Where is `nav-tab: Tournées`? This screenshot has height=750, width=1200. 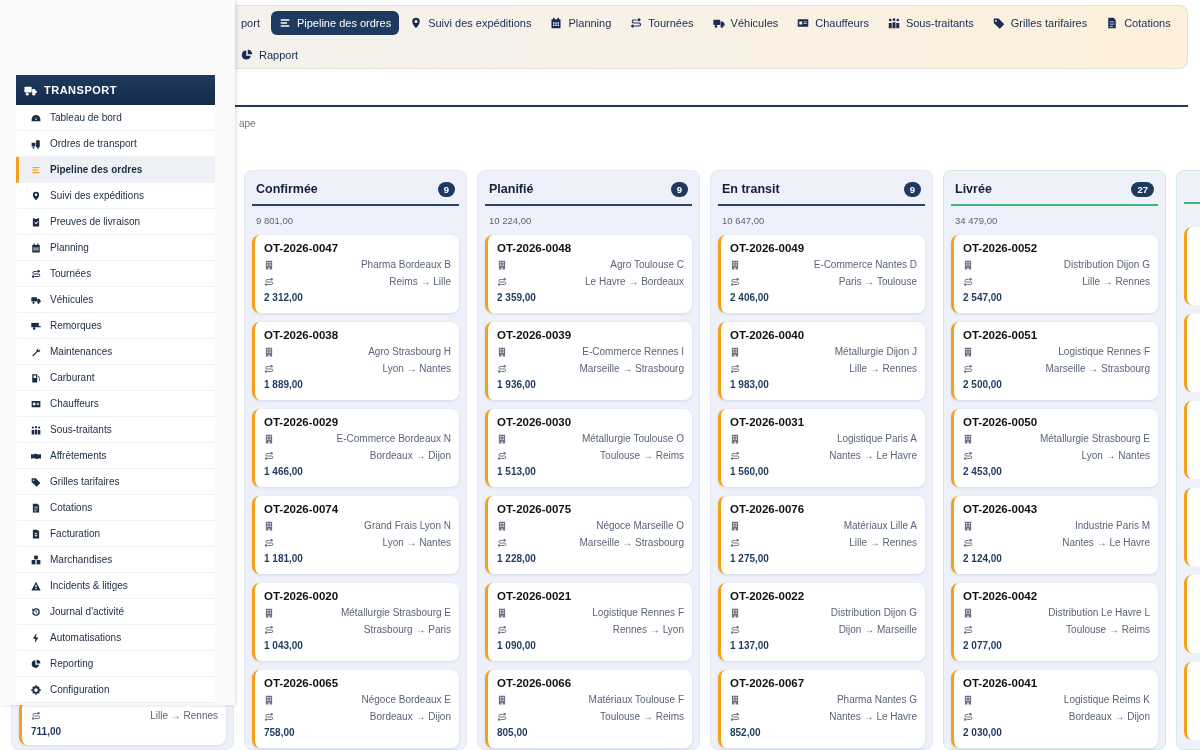
nav-tab: Tournées is located at coordinates (662, 23).